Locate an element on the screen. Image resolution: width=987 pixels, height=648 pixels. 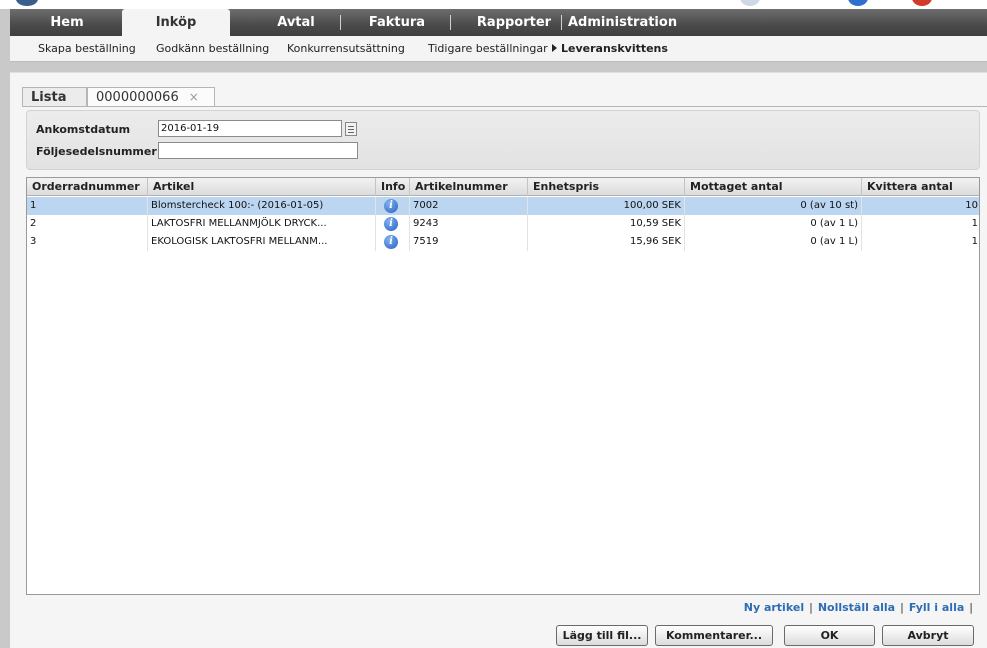
table-actions: Ny artikel | Nollställ alla | Fyll i alla | is located at coordinates (861, 607).